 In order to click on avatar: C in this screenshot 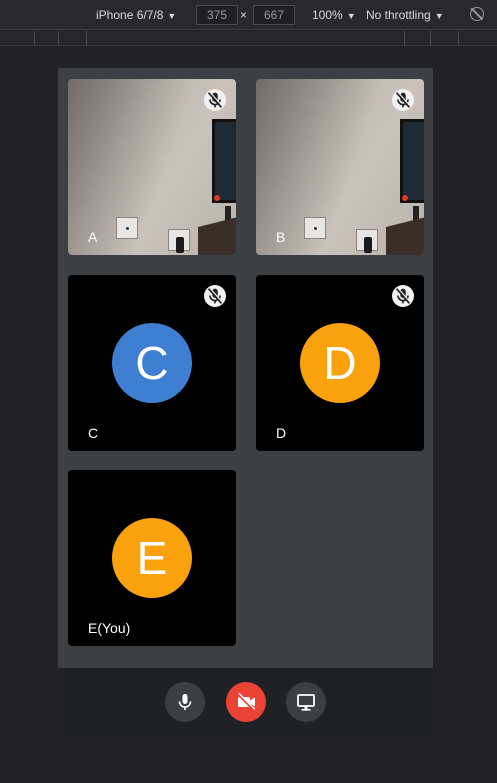, I will do `click(152, 363)`.